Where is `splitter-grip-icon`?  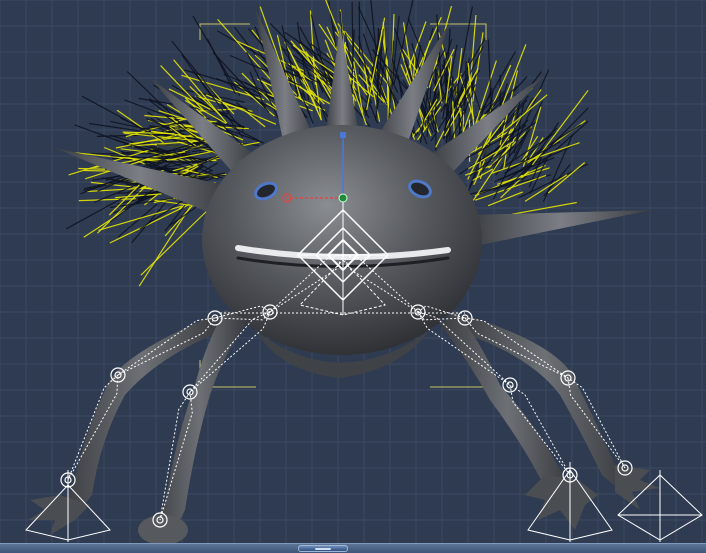
splitter-grip-icon is located at coordinates (323, 549).